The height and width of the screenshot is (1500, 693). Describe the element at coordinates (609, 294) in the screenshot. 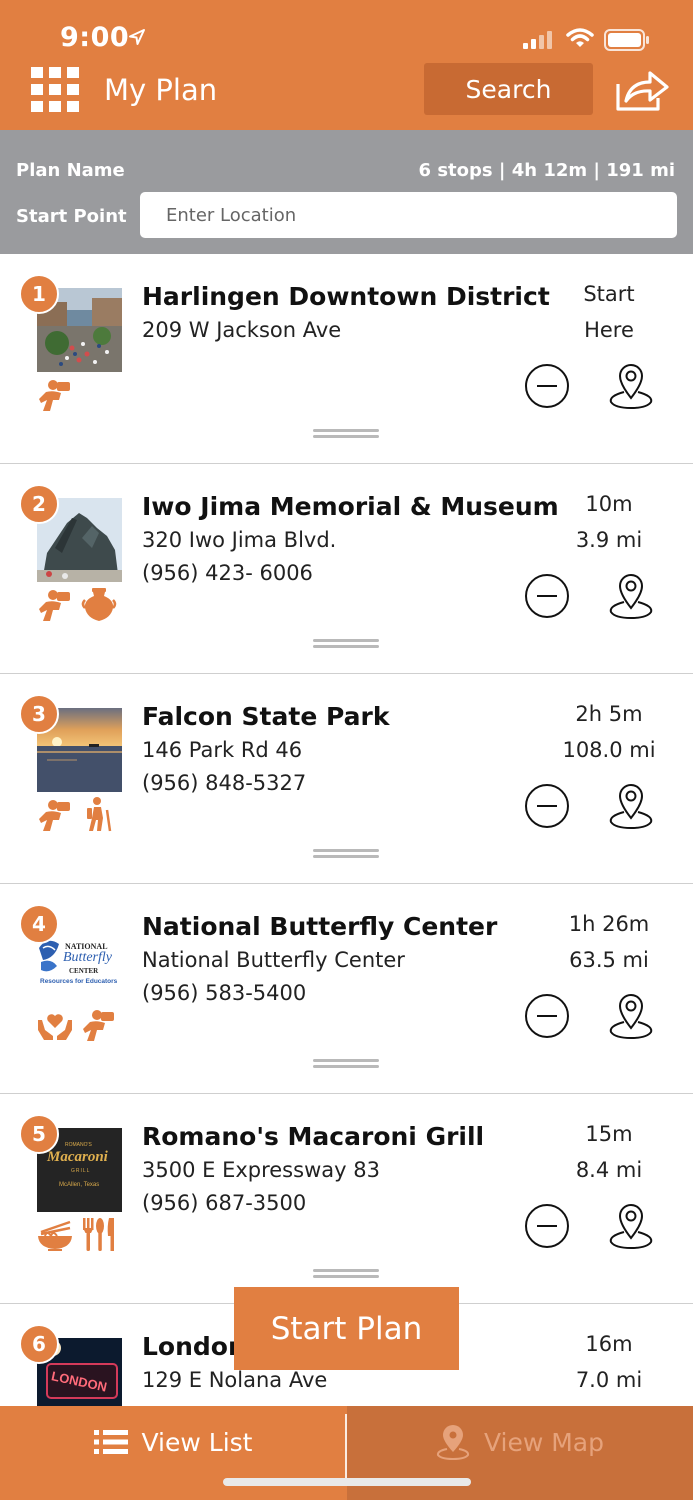

I see `stop-travel-time: Start` at that location.